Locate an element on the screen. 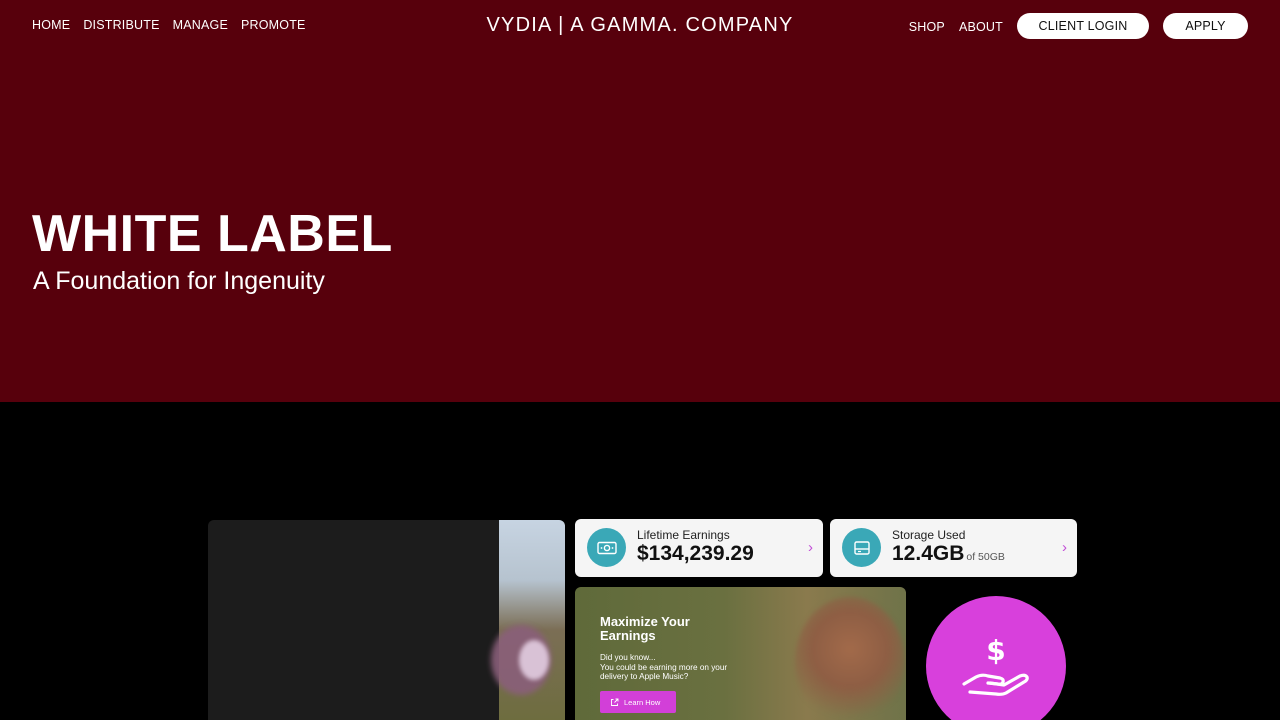 The image size is (1280, 720). phone-mockup is located at coordinates (386, 620).